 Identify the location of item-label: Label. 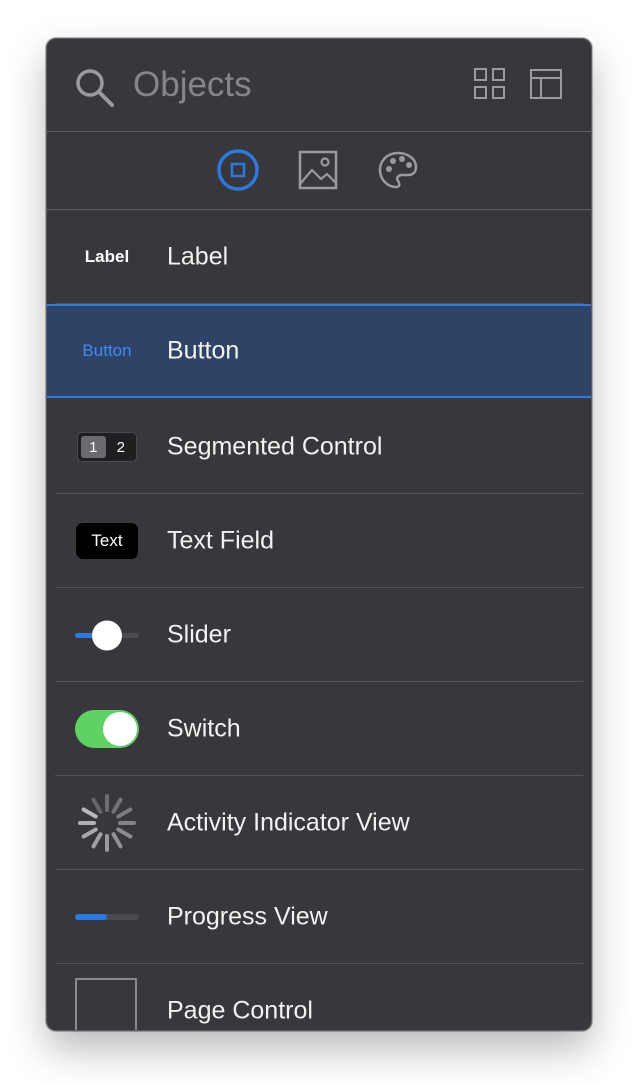
(198, 256).